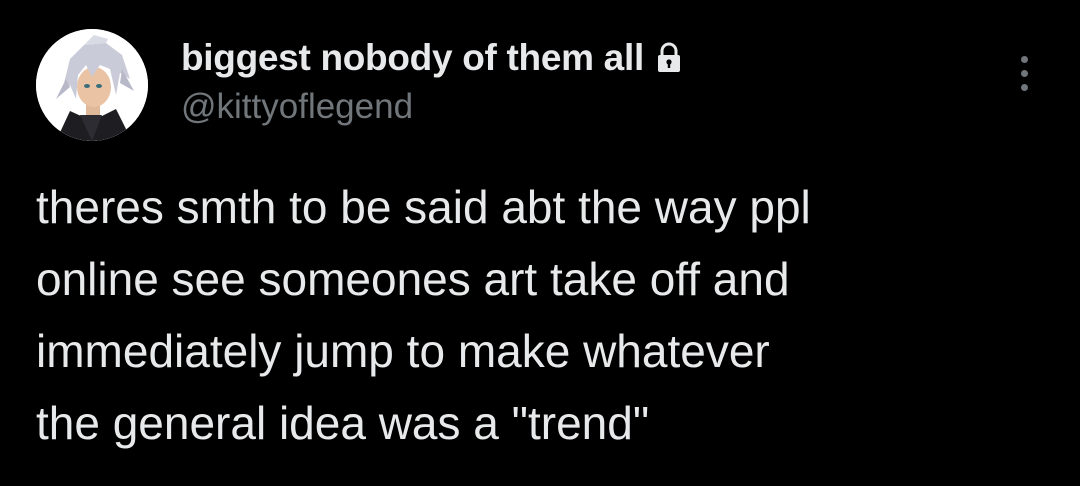 Image resolution: width=1080 pixels, height=486 pixels. What do you see at coordinates (403, 351) in the screenshot?
I see `tweet-text-line: immediately jump to make whatever` at bounding box center [403, 351].